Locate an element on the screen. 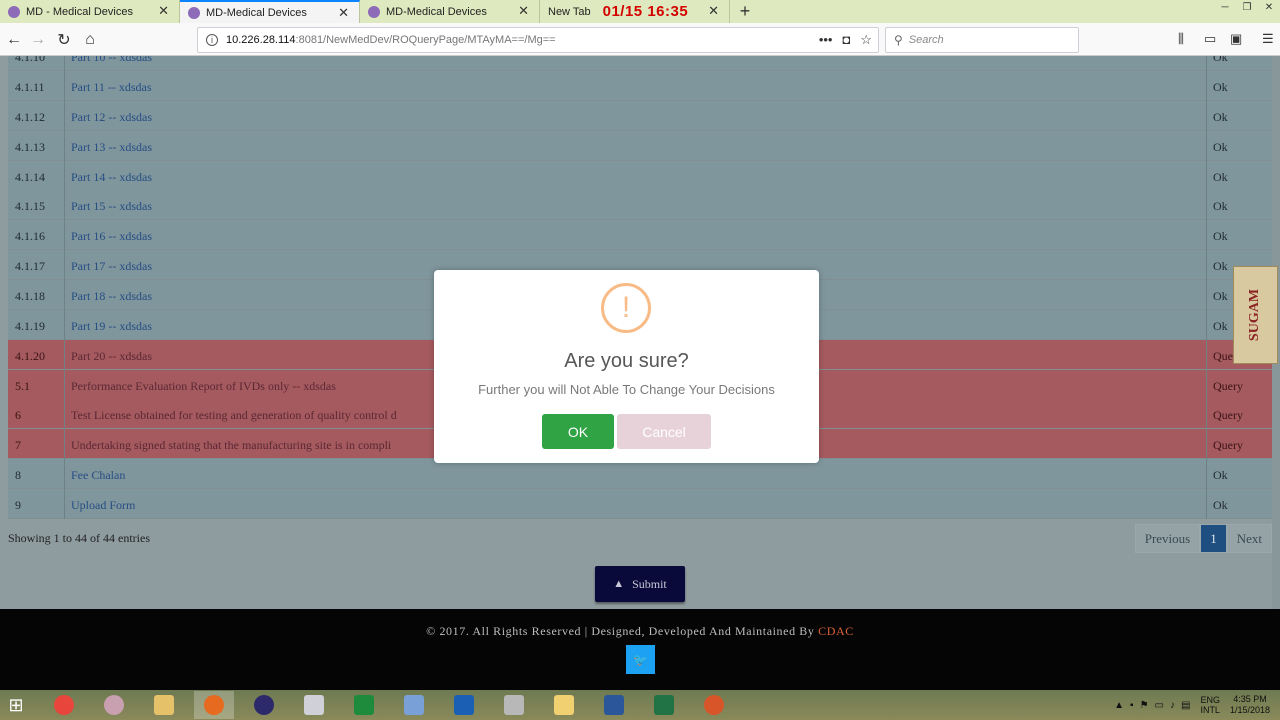  user-app-icon is located at coordinates (114, 705).